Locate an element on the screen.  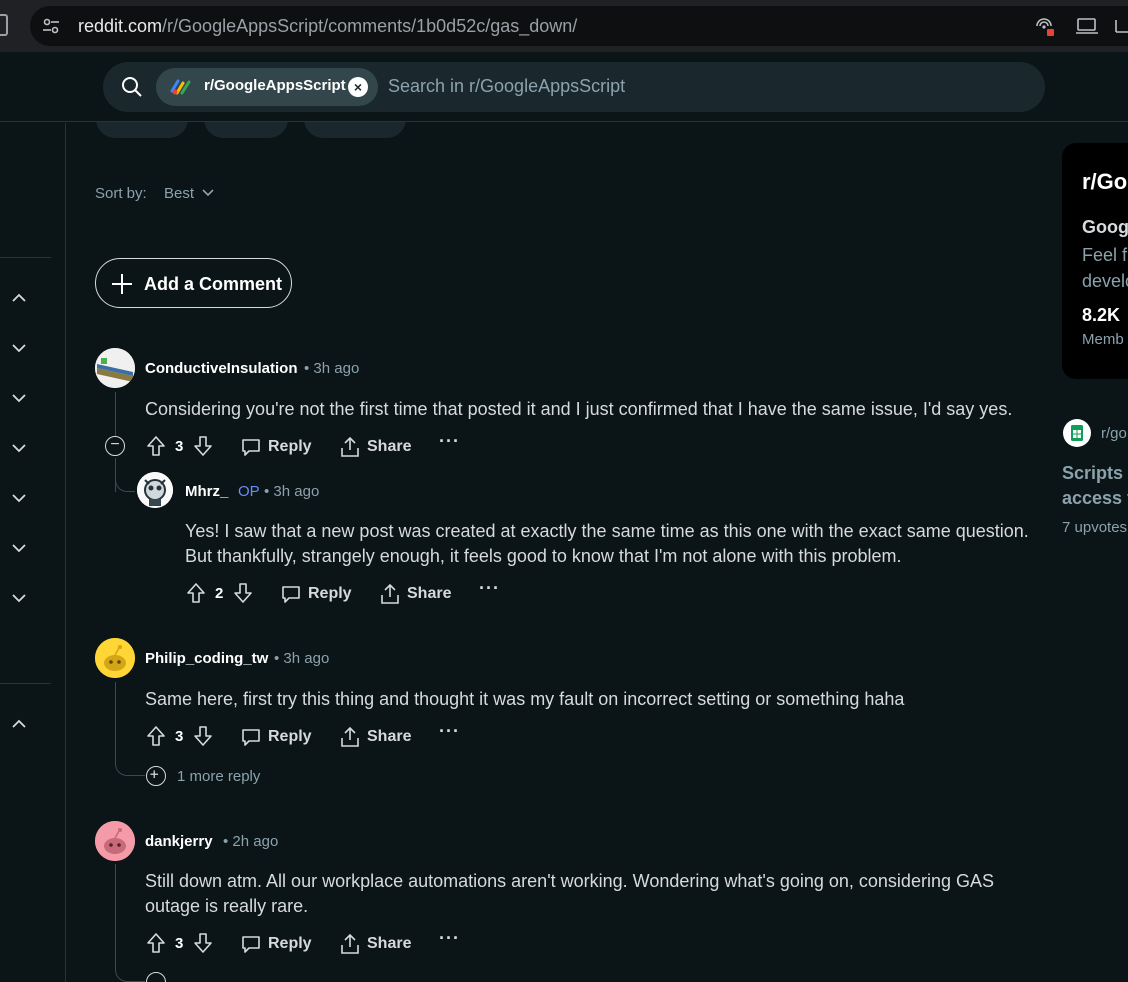
community-info-card: r/Go Goog Feel fr develo 8.2K Memb is located at coordinates (1095, 261).